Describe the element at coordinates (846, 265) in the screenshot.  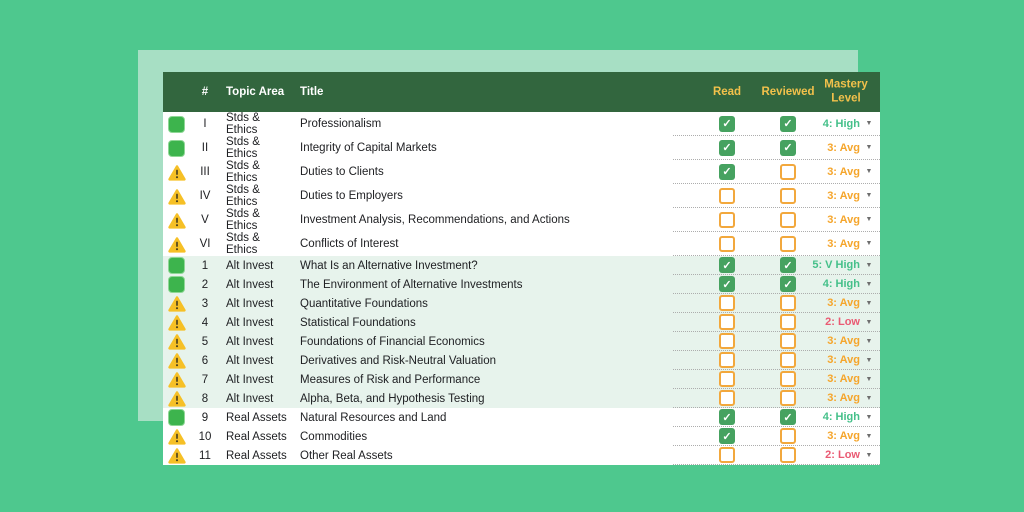
I see `mastery-level-dropdown: 5: V High ▼` at that location.